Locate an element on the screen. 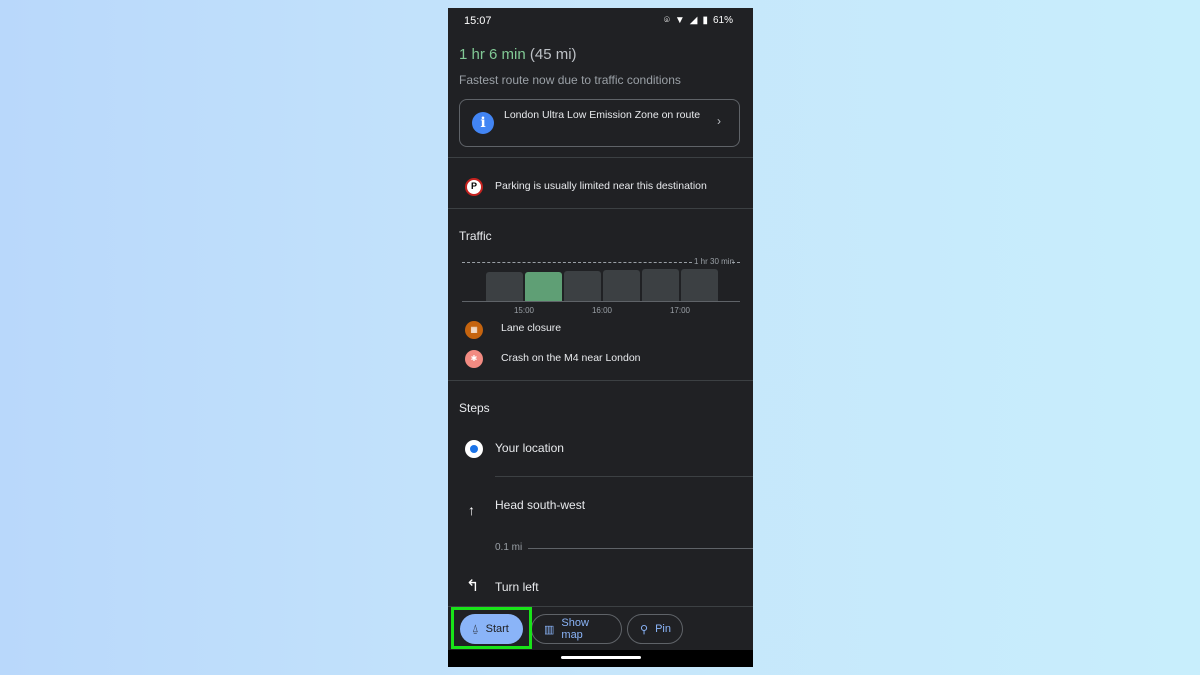 This screenshot has width=1200, height=675. highlight-box is located at coordinates (491, 628).